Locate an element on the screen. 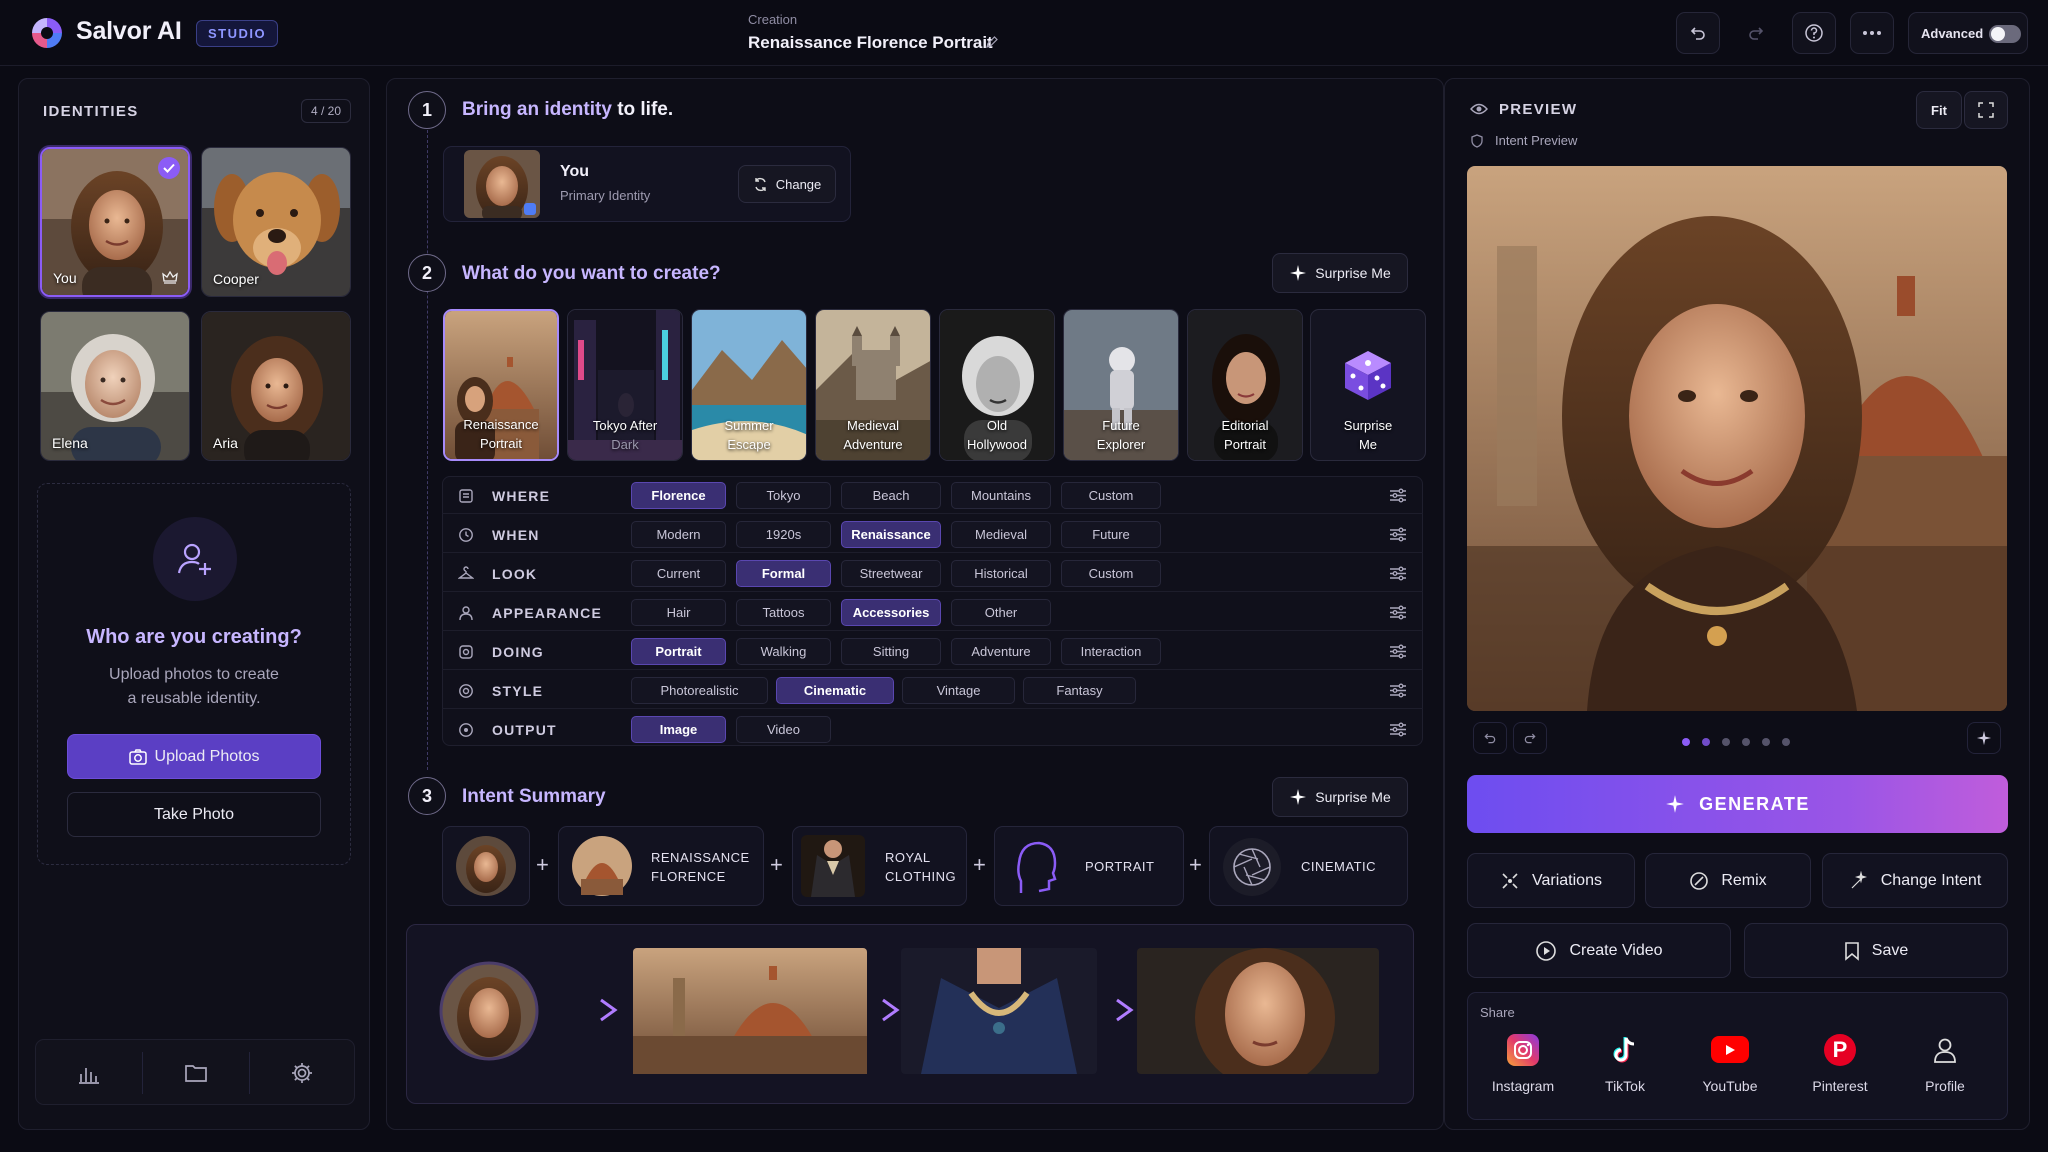 This screenshot has width=2048, height=1152. step-1-title-rest: to life. is located at coordinates (645, 109).